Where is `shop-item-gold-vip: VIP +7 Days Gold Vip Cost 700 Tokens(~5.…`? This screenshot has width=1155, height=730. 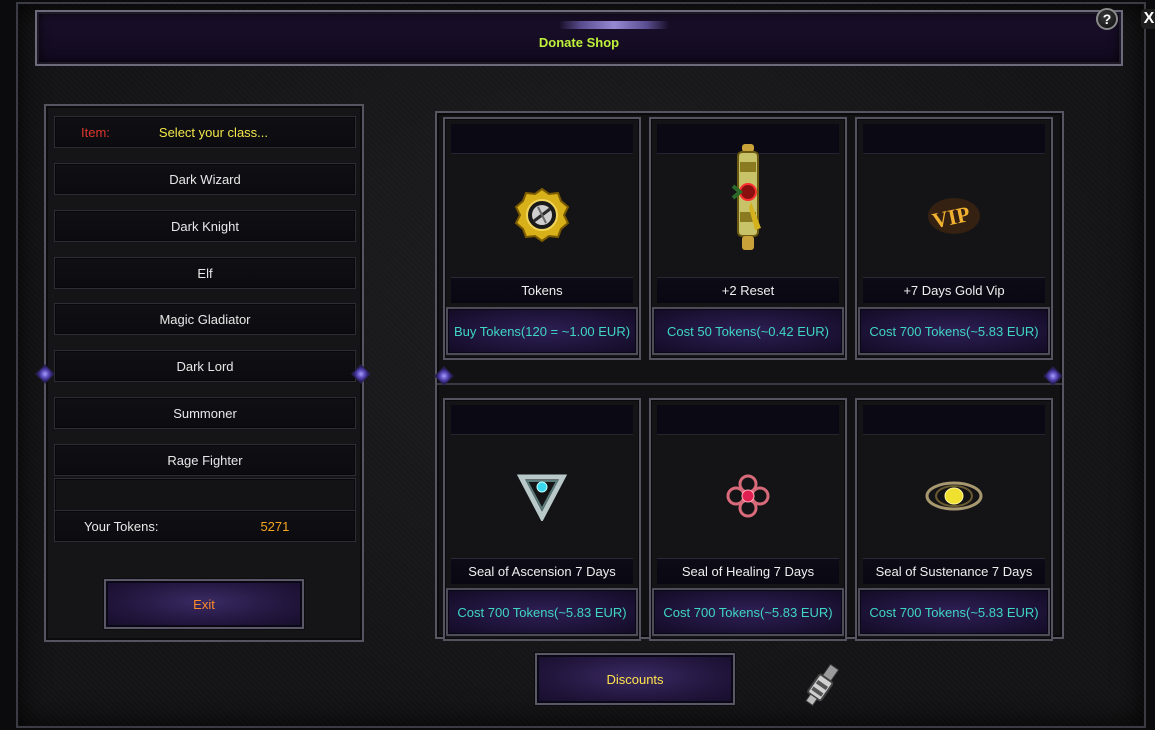
shop-item-gold-vip: VIP +7 Days Gold Vip Cost 700 Tokens(~5.… is located at coordinates (954, 238).